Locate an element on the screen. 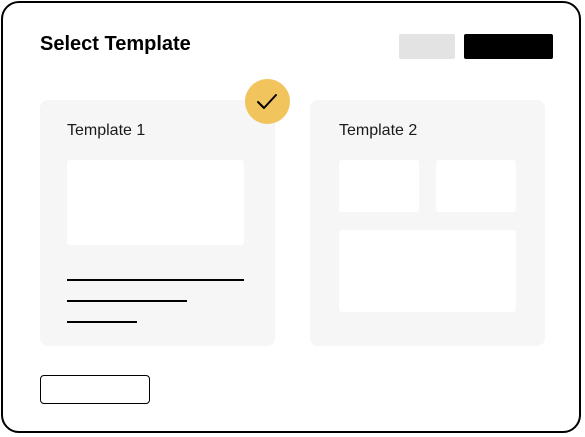  template-card-title: Template 1 is located at coordinates (106, 130).